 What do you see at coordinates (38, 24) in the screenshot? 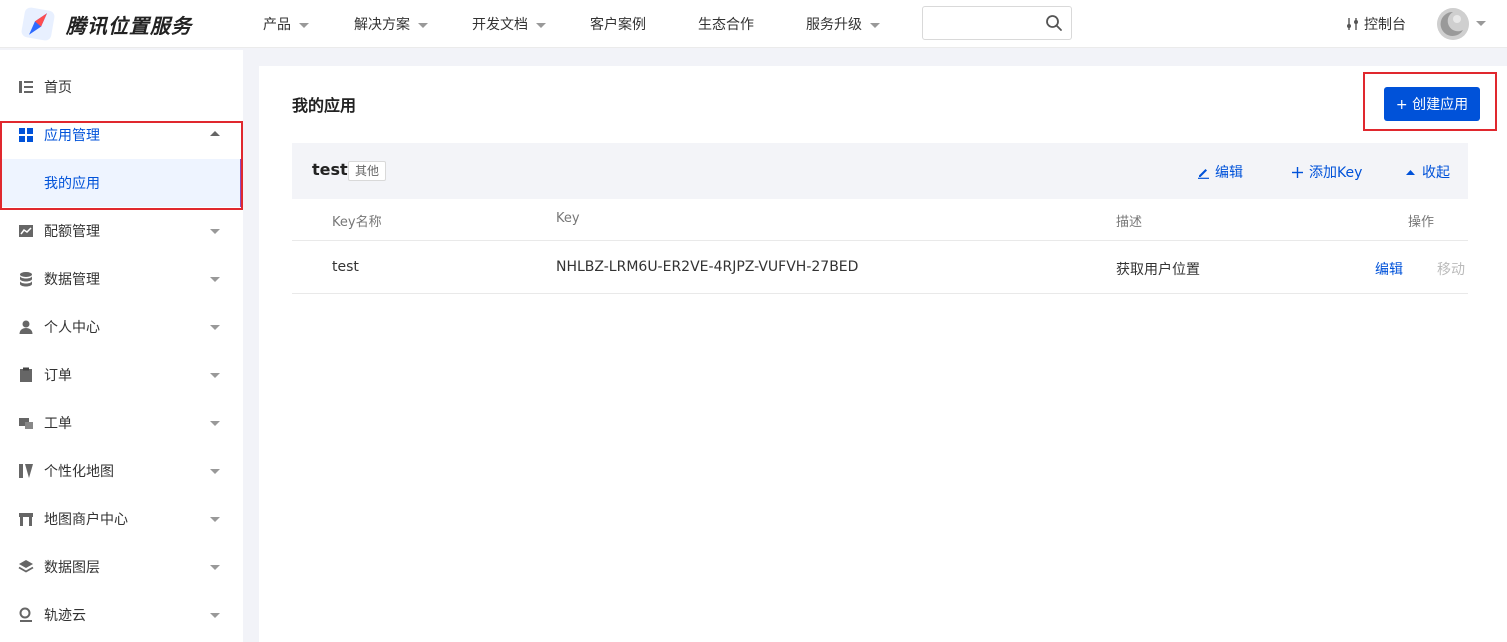
I see `compass-logo-icon` at bounding box center [38, 24].